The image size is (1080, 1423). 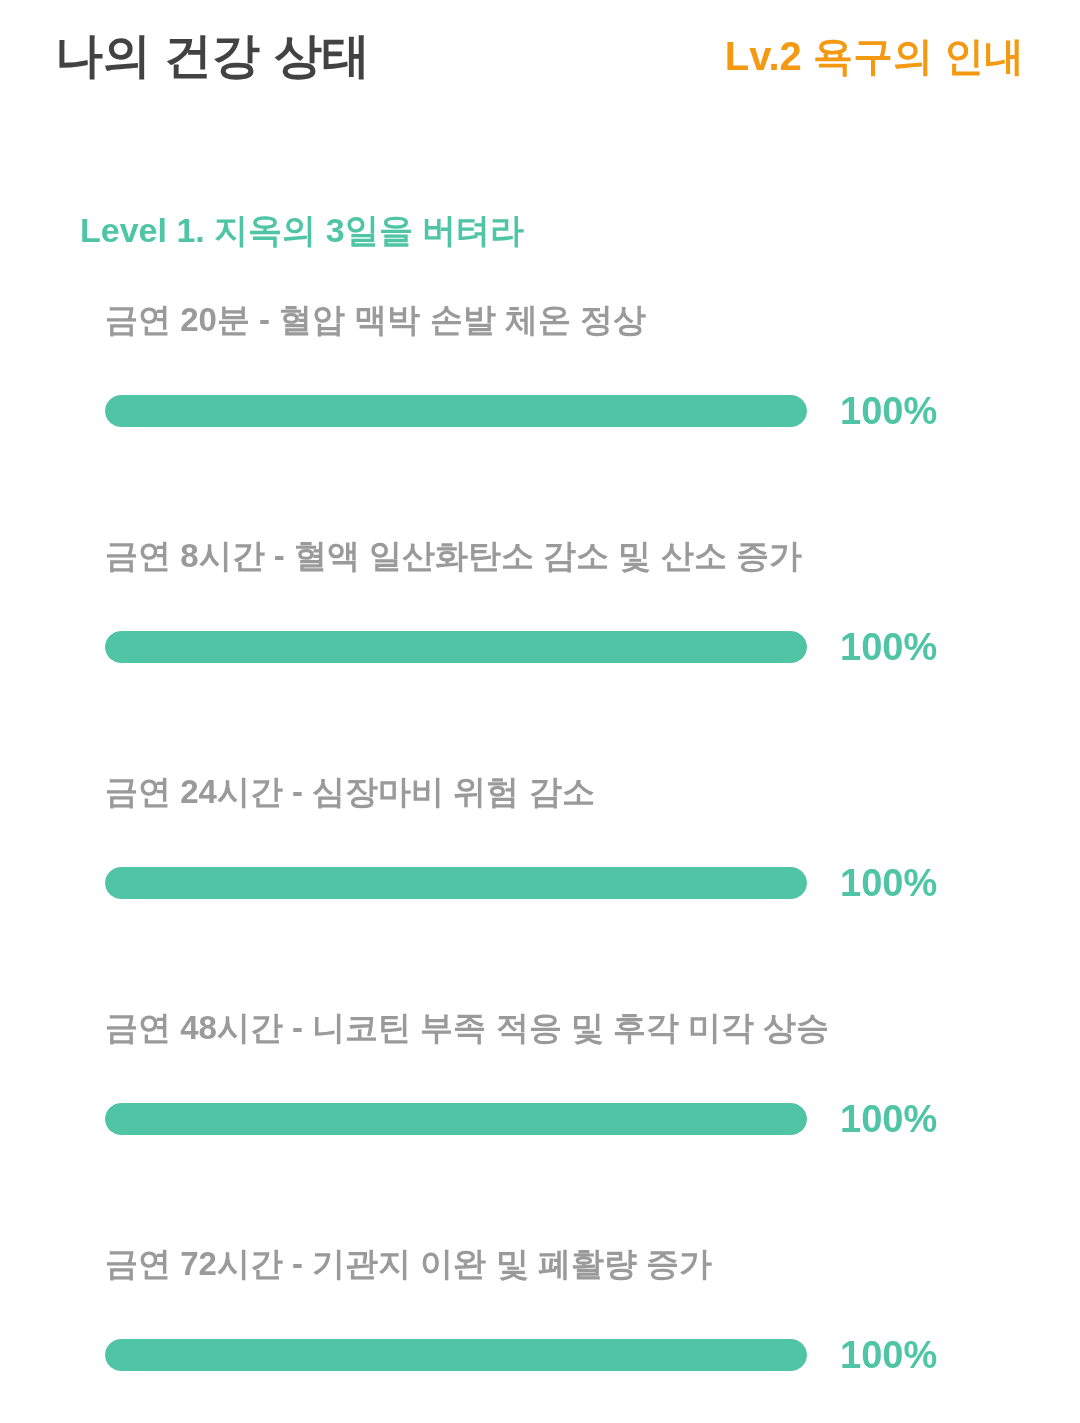 I want to click on milestone-label: 금연 24시간 - 심장마비 위험 감소, so click(x=350, y=792).